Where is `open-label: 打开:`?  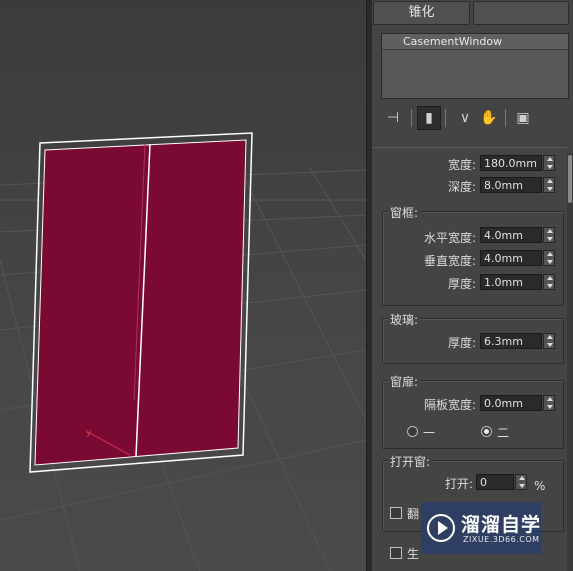
open-label: 打开: is located at coordinates (458, 484).